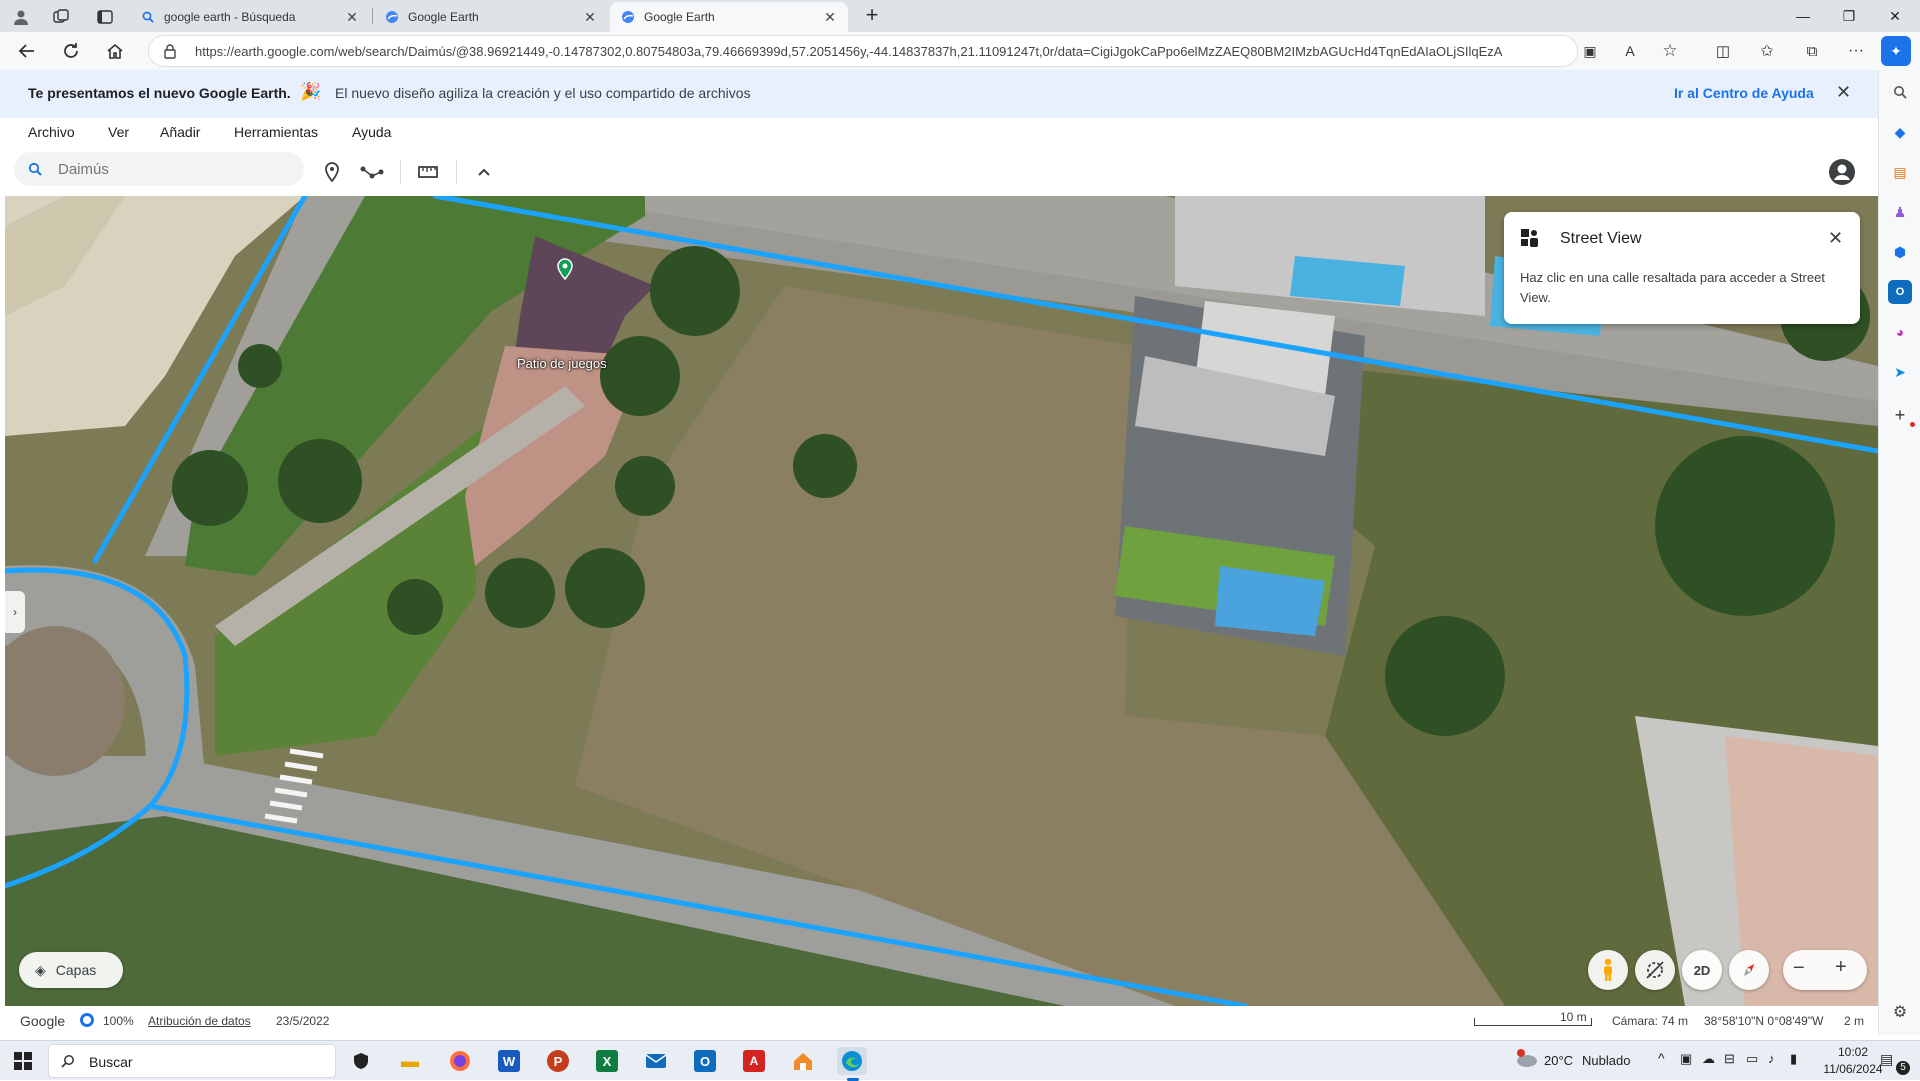  Describe the element at coordinates (1661, 1058) in the screenshot. I see `tray-chevron-icon: ^` at that location.